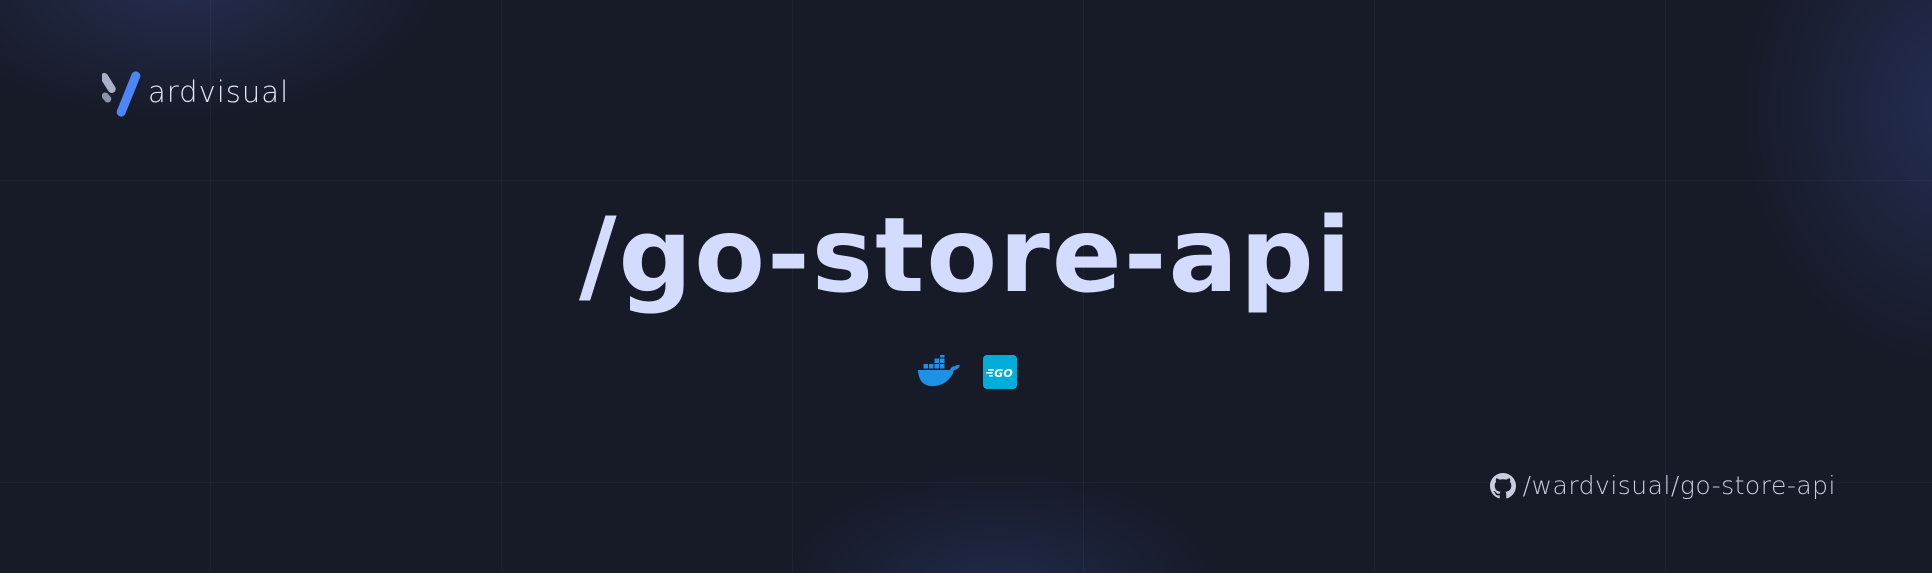 This screenshot has height=573, width=1932. I want to click on brand-logo: ardvisual, so click(195, 94).